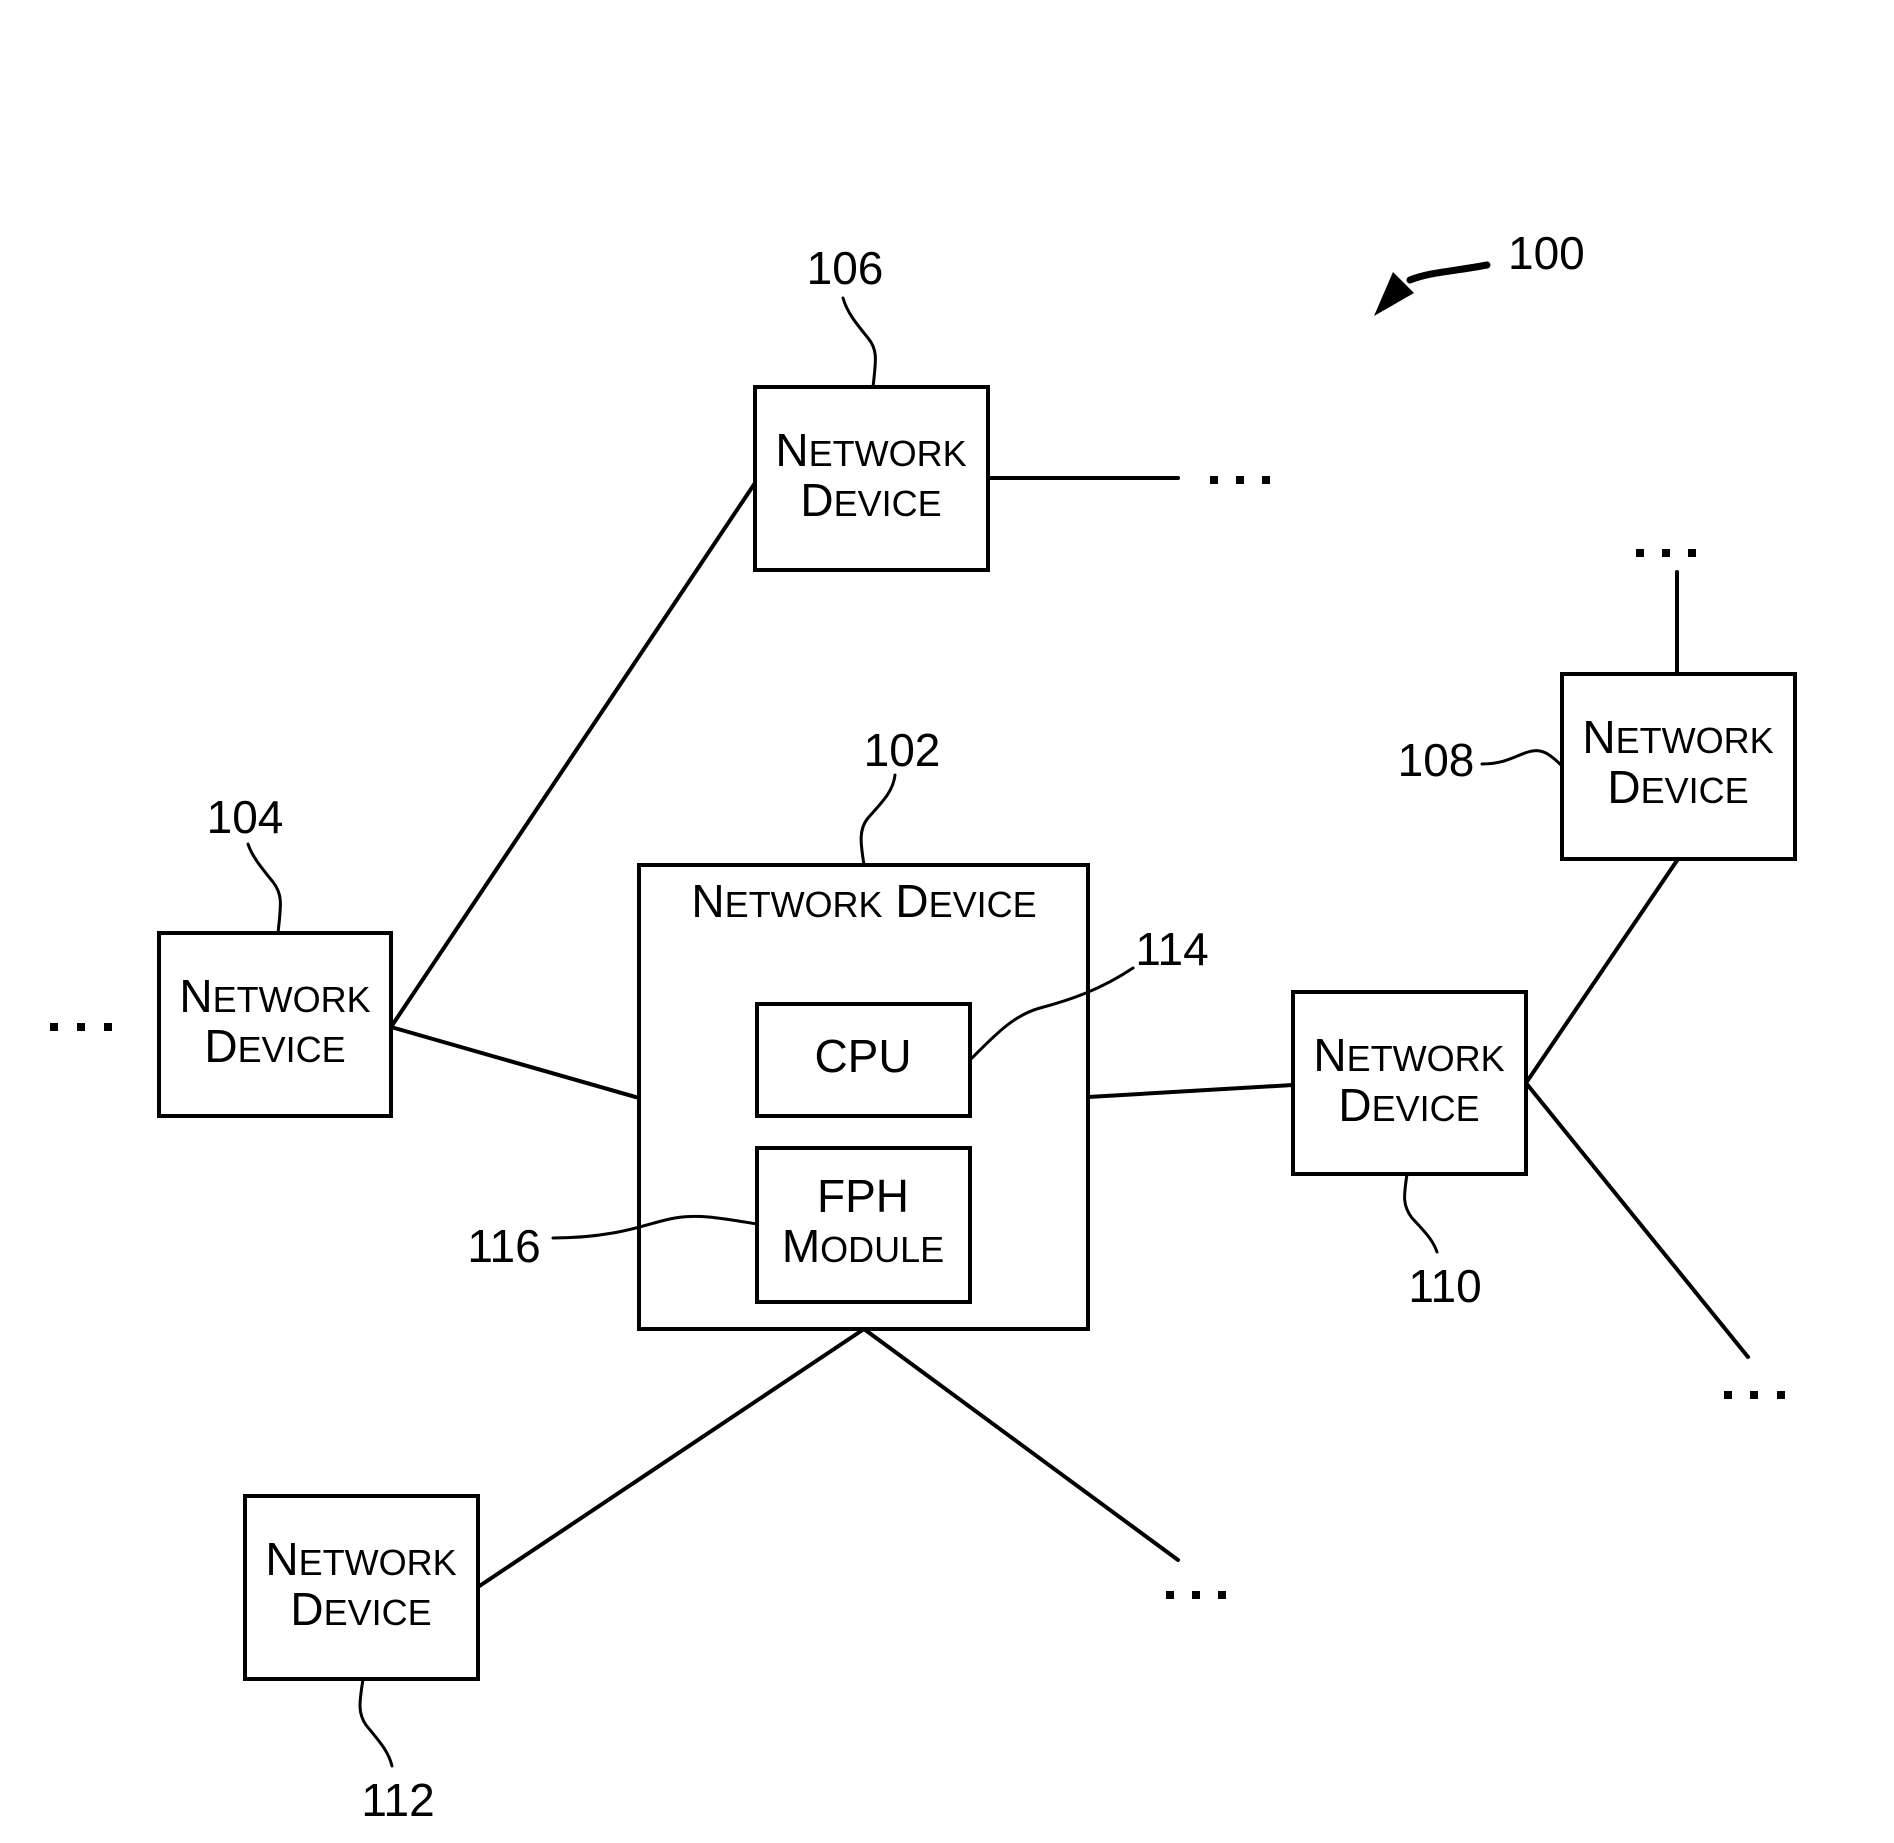  Describe the element at coordinates (1436, 760) in the screenshot. I see `reference-label-108: 108` at that location.